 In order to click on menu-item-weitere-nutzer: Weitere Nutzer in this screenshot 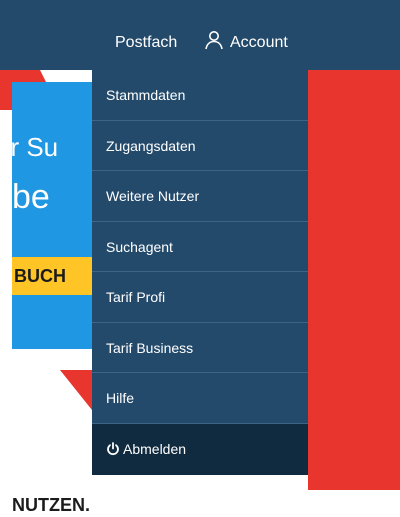, I will do `click(200, 196)`.